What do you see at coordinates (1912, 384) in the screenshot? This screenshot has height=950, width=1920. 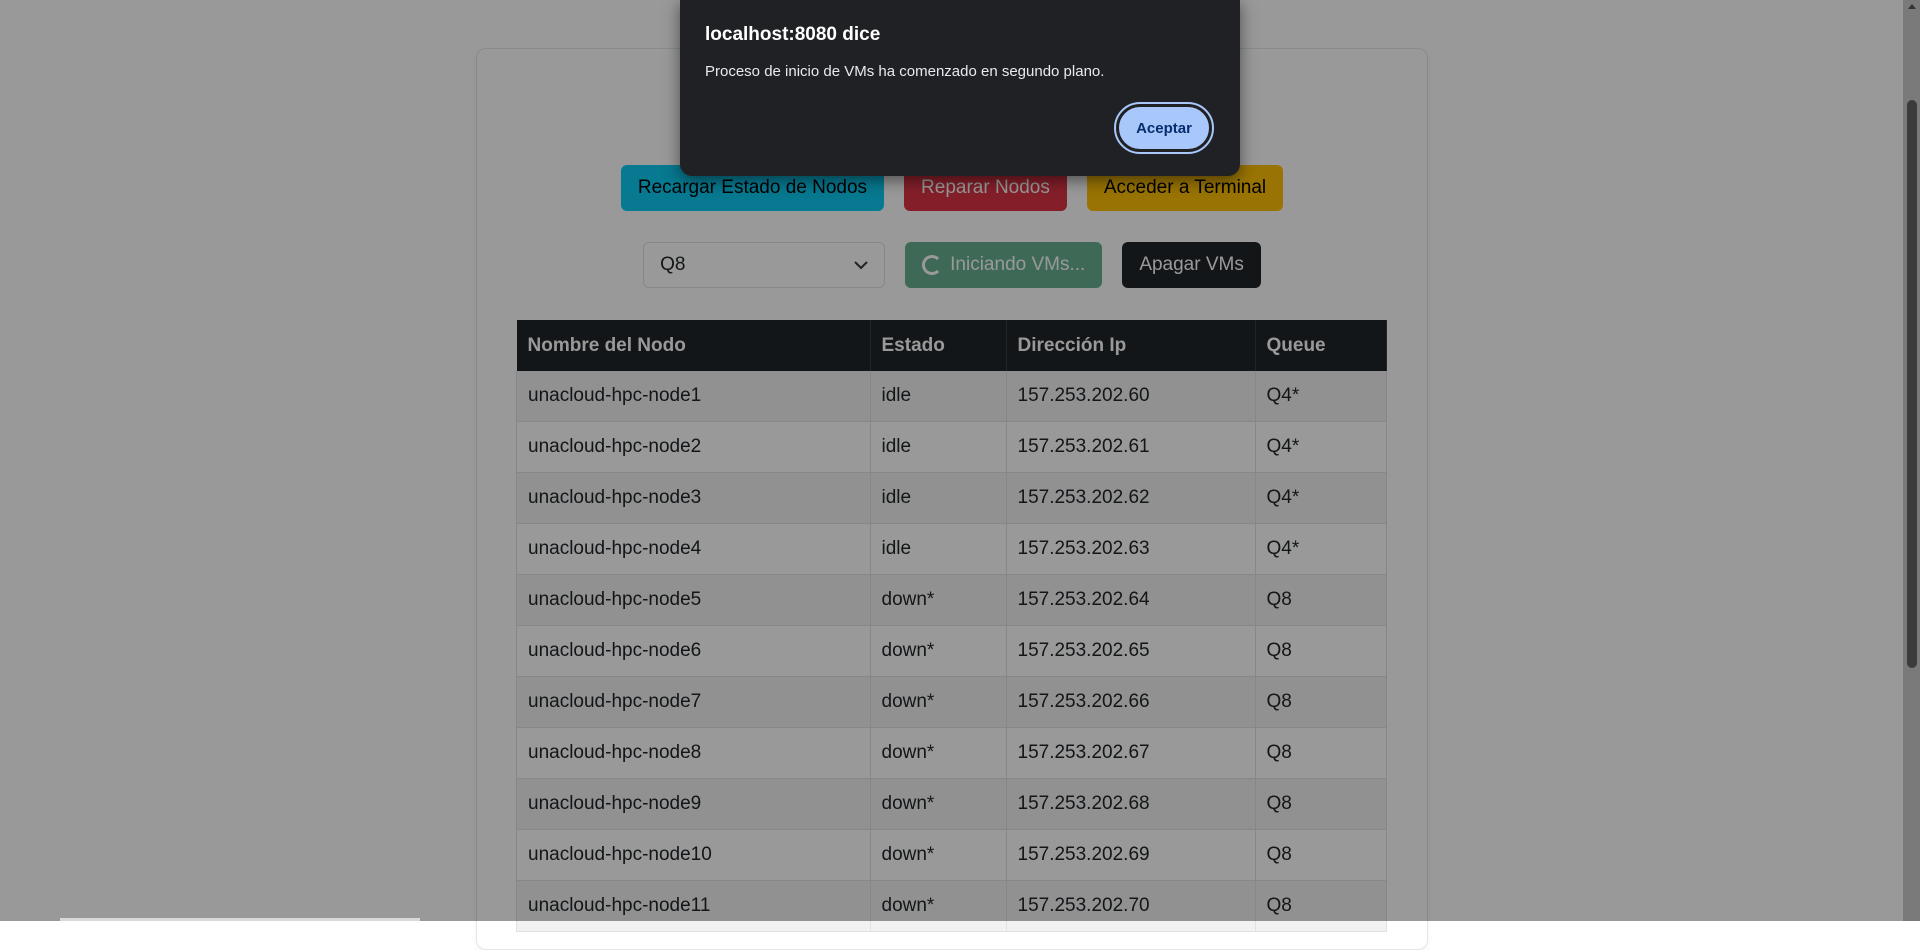 I see `scrollbar-thumb` at bounding box center [1912, 384].